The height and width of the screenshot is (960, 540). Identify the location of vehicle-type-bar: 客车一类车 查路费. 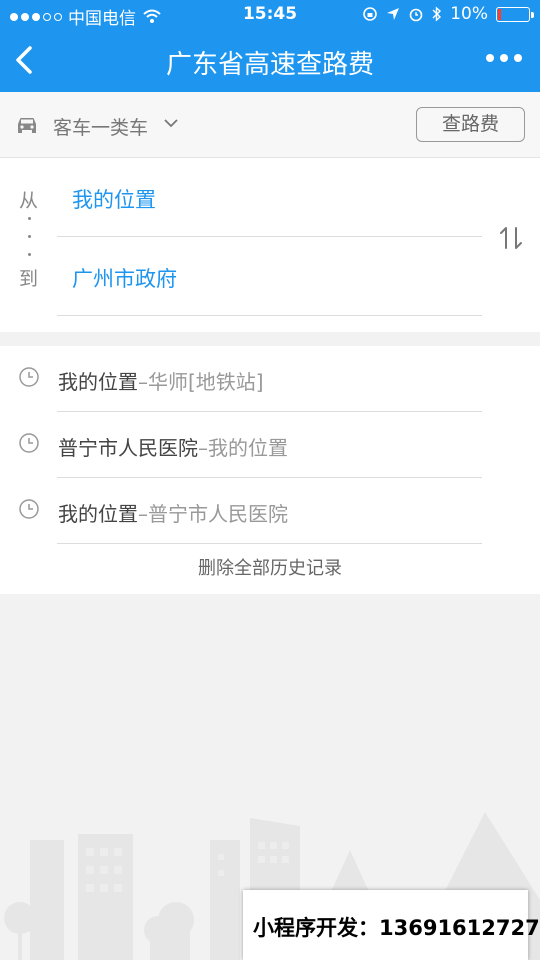
(270, 125).